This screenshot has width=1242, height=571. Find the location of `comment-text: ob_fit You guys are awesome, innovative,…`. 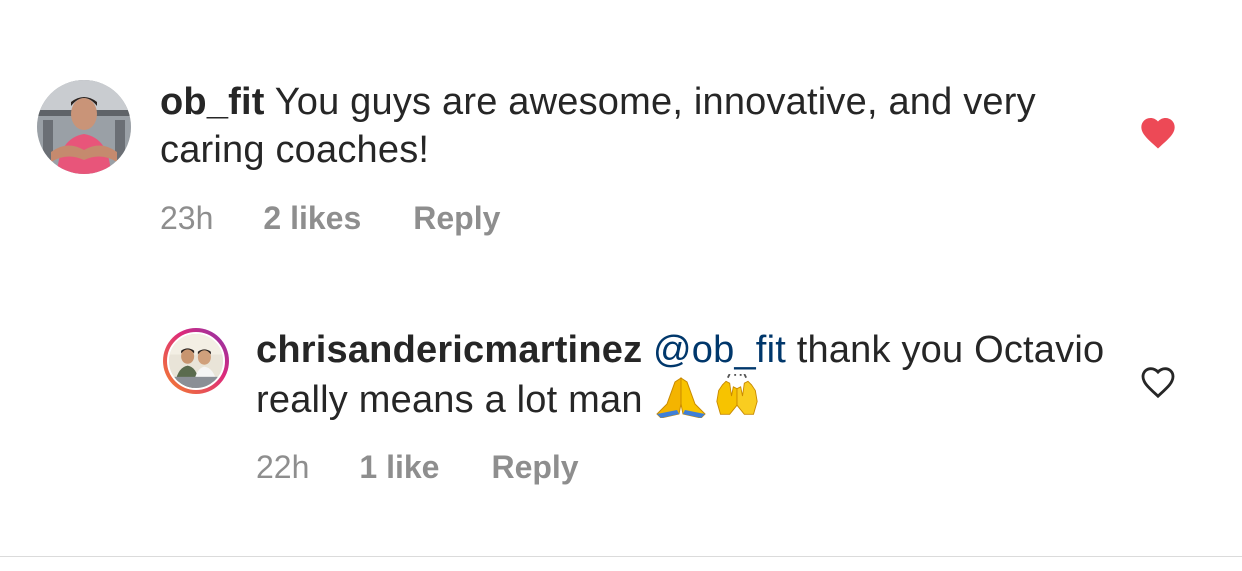

comment-text: ob_fit You guys are awesome, innovative,… is located at coordinates (640, 126).